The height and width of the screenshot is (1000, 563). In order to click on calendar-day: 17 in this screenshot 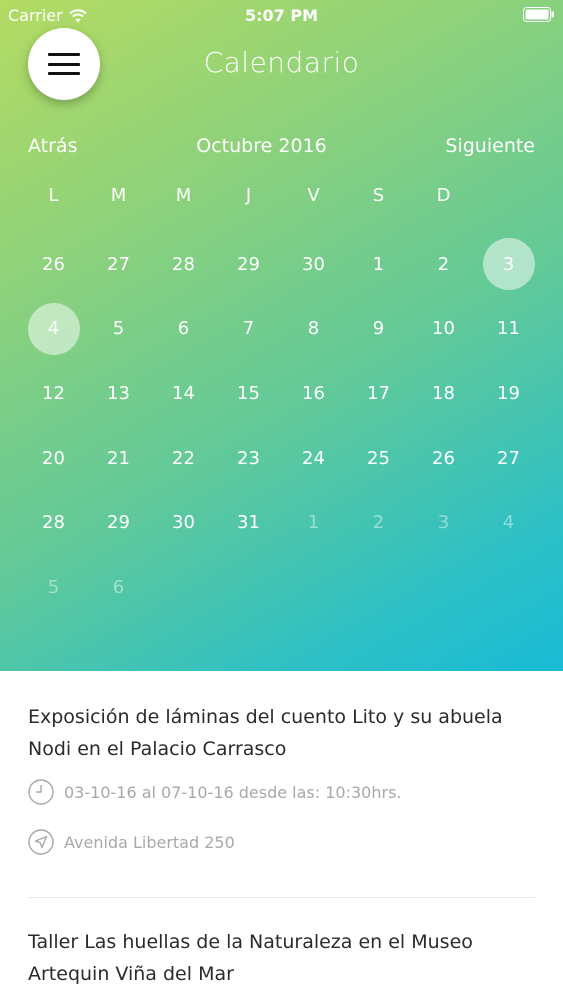, I will do `click(378, 393)`.